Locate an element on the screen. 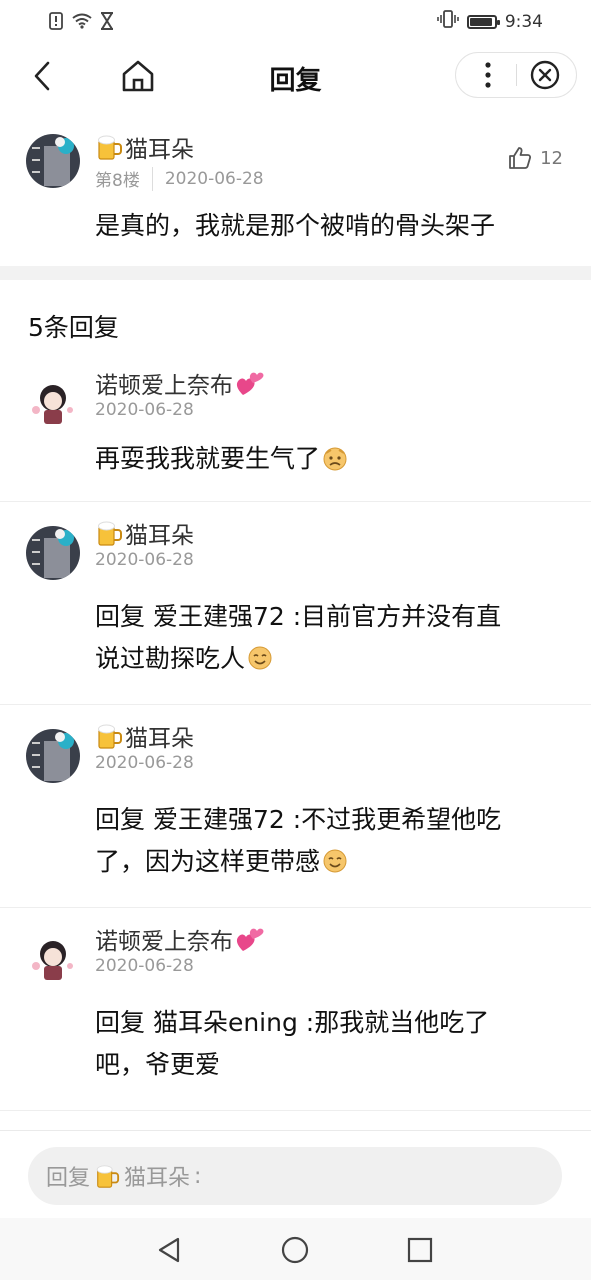  alert-icon is located at coordinates (56, 23).